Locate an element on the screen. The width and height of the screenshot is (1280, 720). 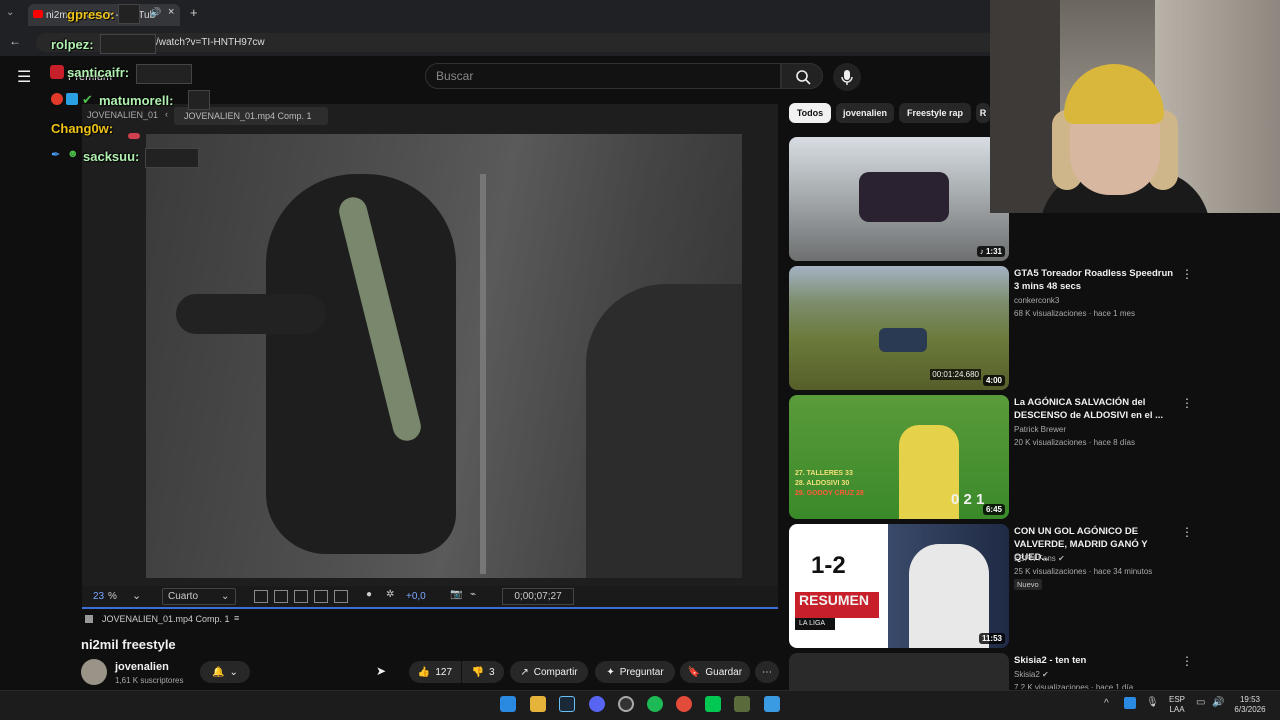
save-button: 🔖 Guardar is located at coordinates (715, 672).